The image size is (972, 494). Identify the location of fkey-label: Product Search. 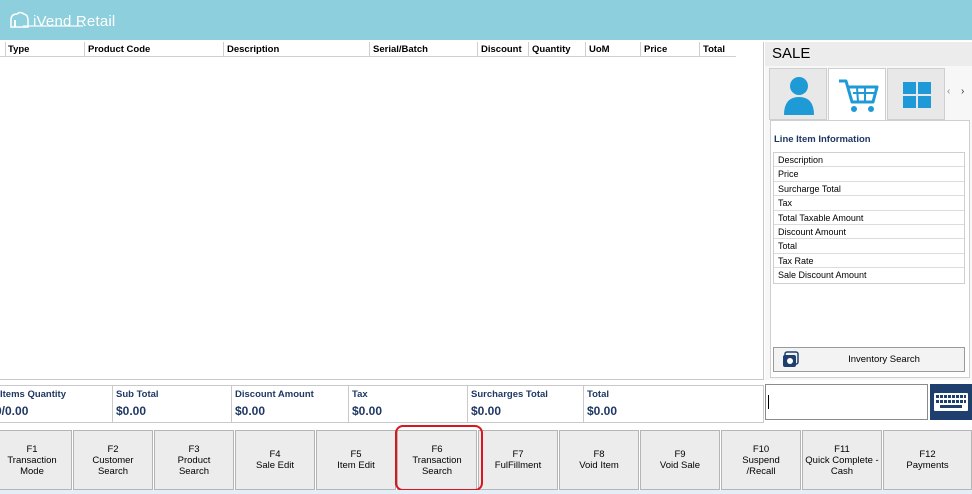
(194, 465).